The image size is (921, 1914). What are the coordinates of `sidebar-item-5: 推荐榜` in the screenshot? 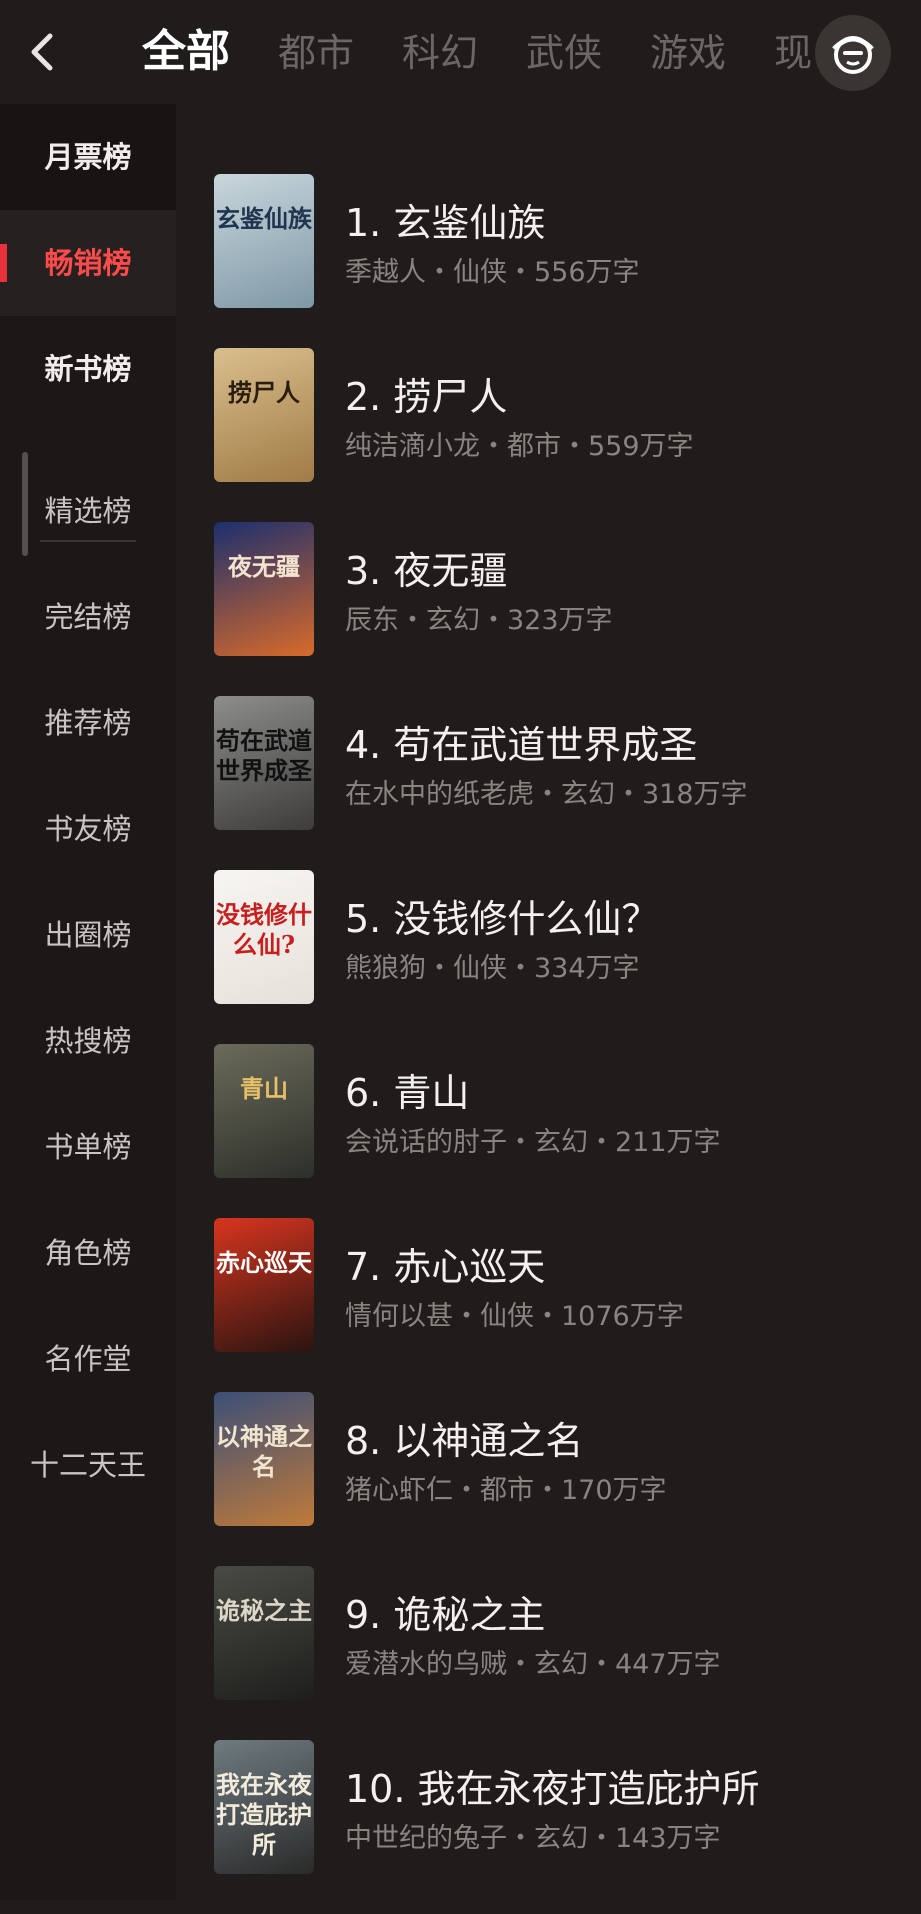 It's located at (88, 723).